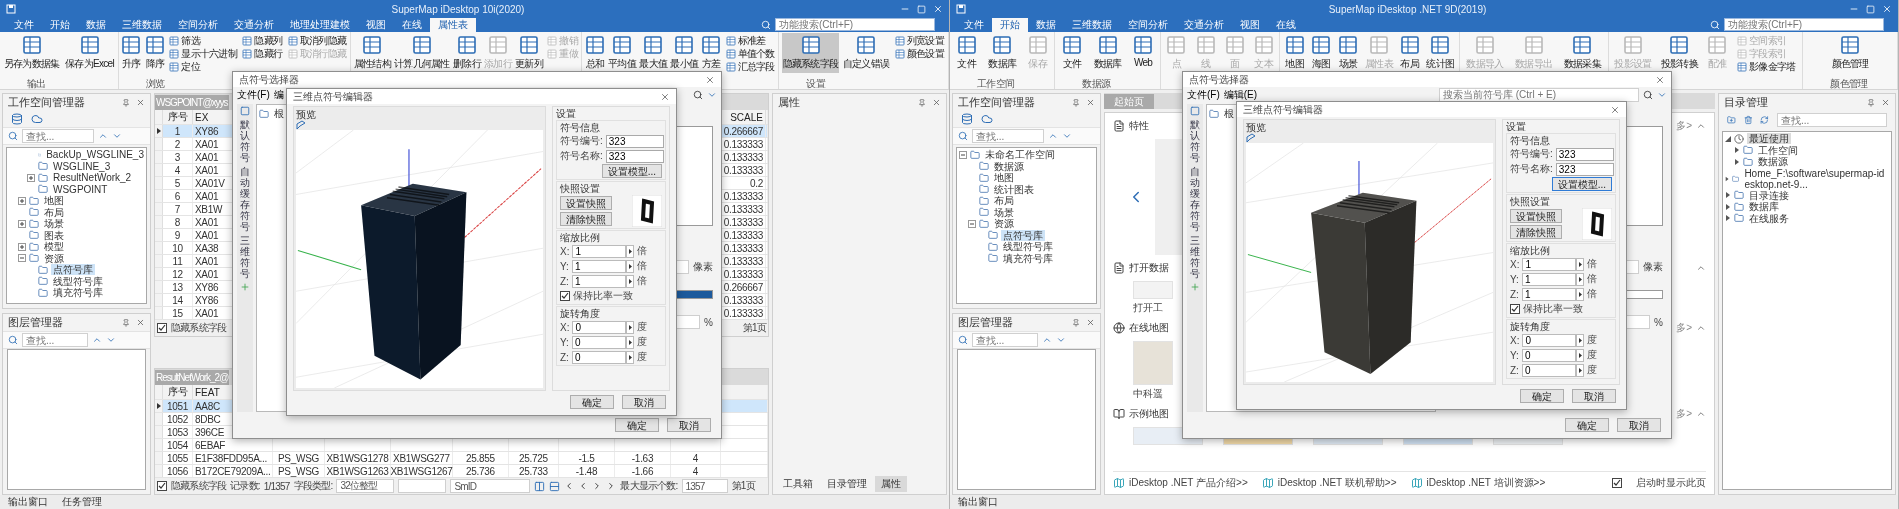  Describe the element at coordinates (855, 24) in the screenshot. I see `function-search-field: 功能搜索(Ctrl+F)` at that location.